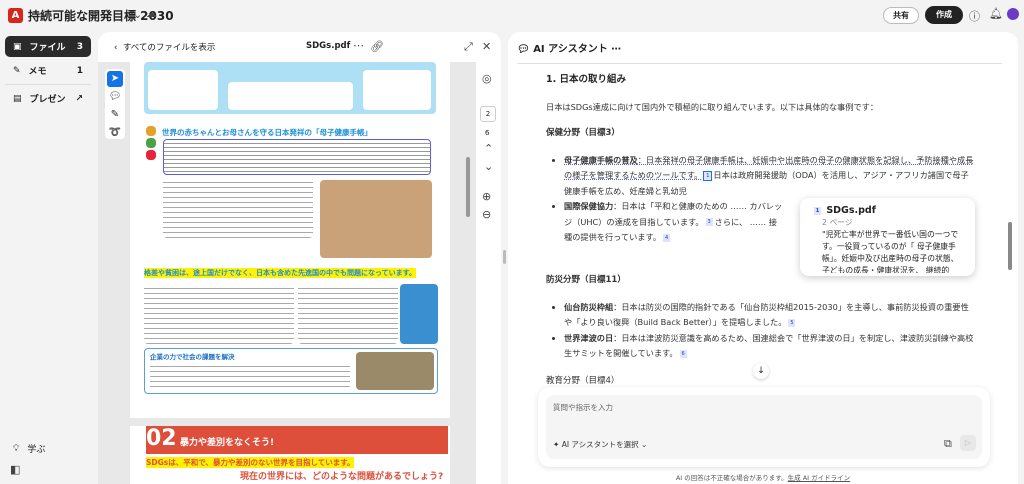 The width and height of the screenshot is (1024, 484). I want to click on sidebar-item-label: メモ, so click(37, 72).